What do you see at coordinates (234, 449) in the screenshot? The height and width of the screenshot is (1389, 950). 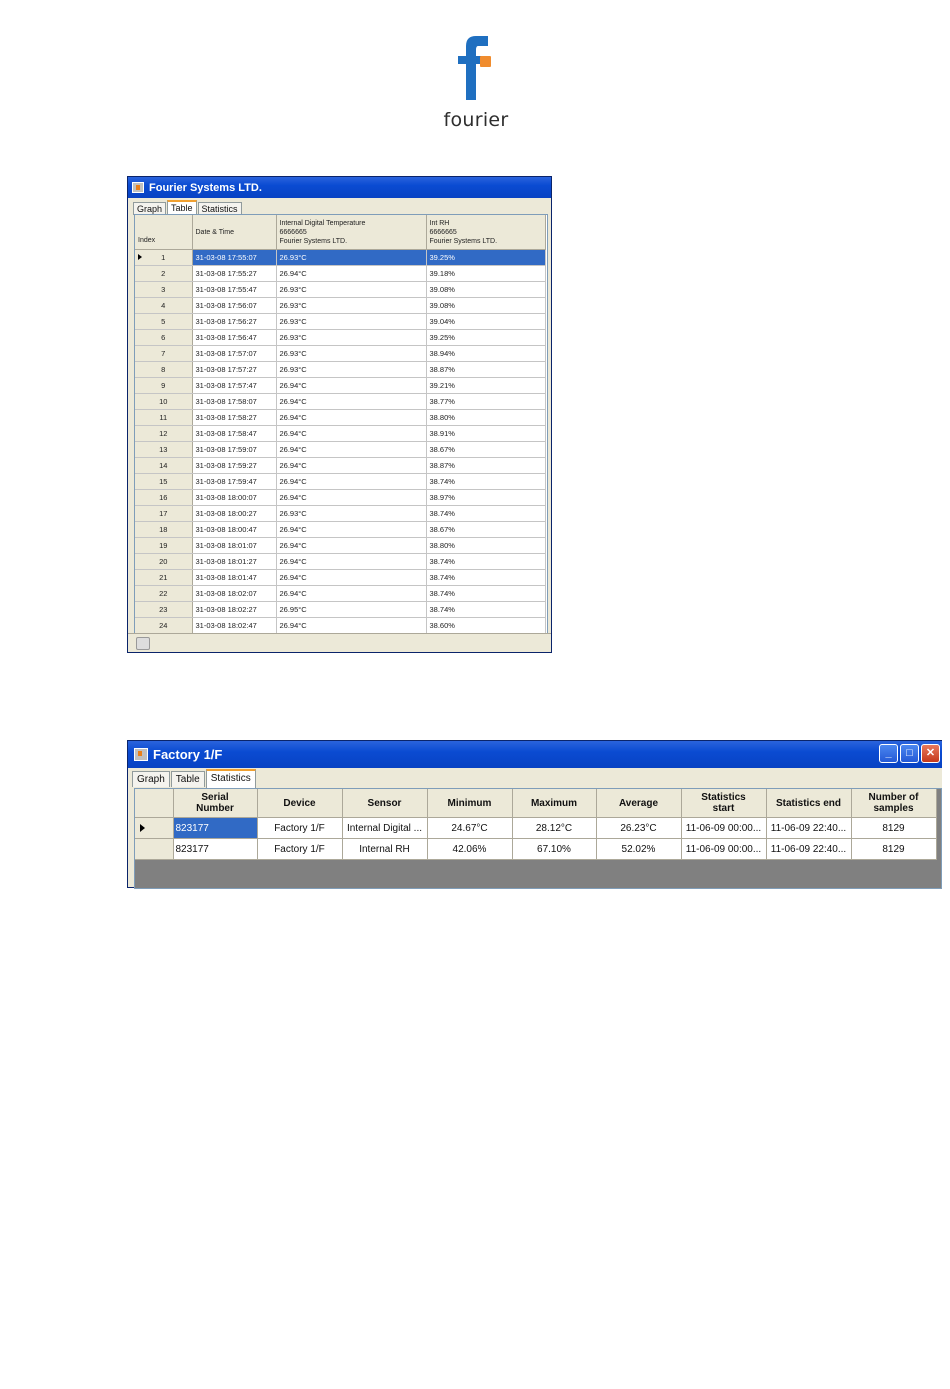 I see `date-time-cell: 31-03-08 17:59:07` at bounding box center [234, 449].